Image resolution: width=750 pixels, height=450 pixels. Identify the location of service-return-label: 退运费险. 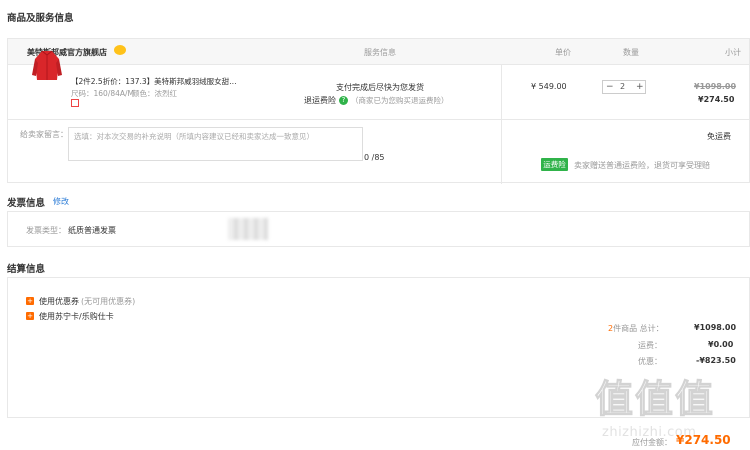
(320, 100).